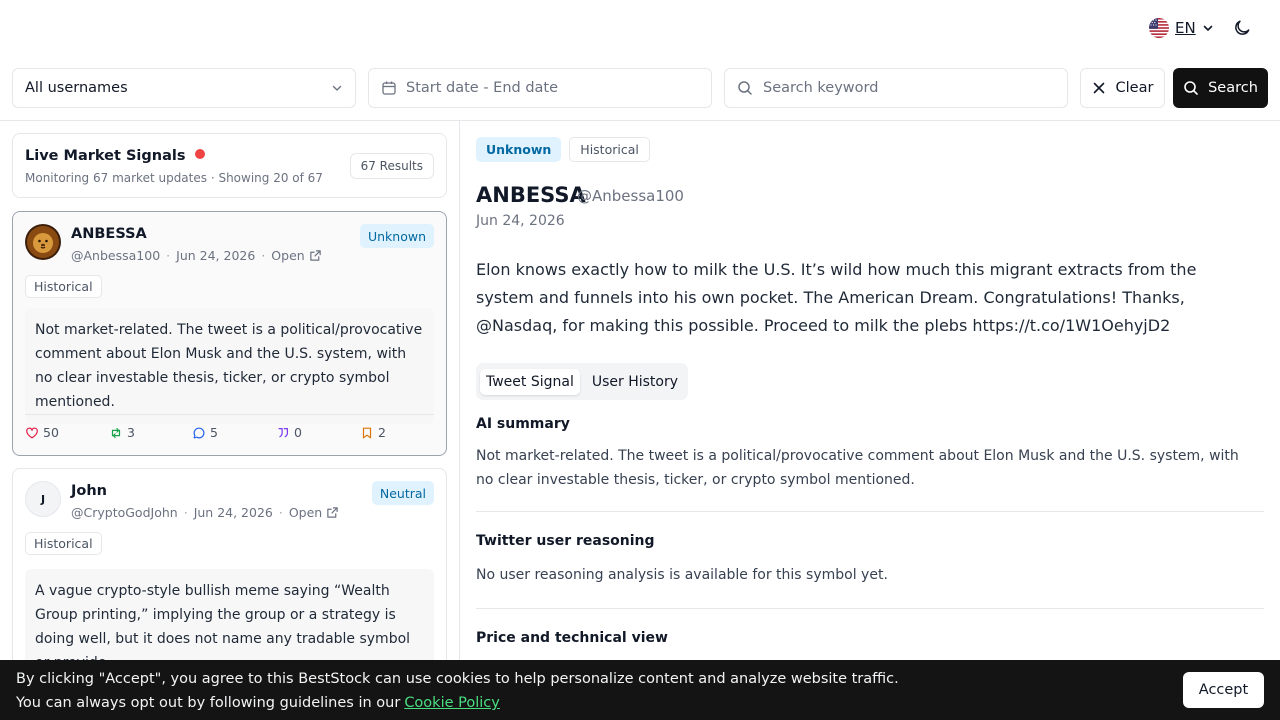 This screenshot has height=720, width=1280. What do you see at coordinates (1185, 28) in the screenshot?
I see `language-code: EN` at bounding box center [1185, 28].